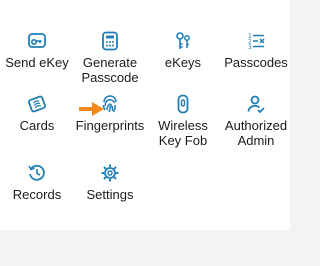 Image resolution: width=320 pixels, height=266 pixels. What do you see at coordinates (183, 40) in the screenshot?
I see `ekeys-icon` at bounding box center [183, 40].